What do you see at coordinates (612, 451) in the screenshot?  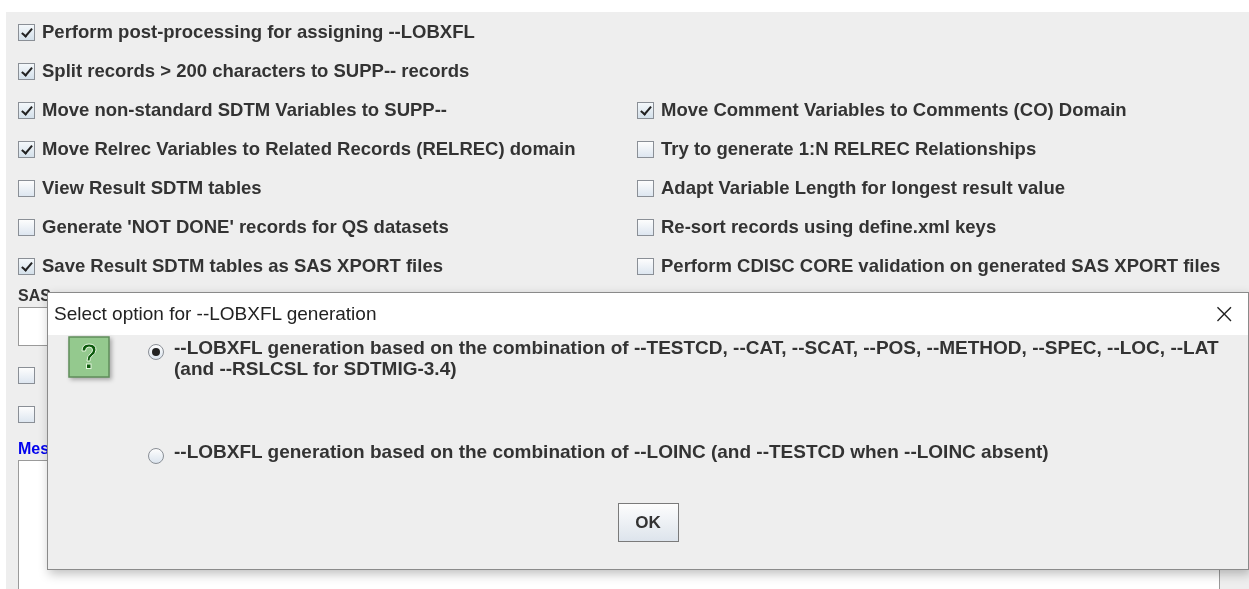 I see `radio-label: --LOBXFL generation based on the combination of --LOINC (and --TESTCD when --LOINC absent)` at bounding box center [612, 451].